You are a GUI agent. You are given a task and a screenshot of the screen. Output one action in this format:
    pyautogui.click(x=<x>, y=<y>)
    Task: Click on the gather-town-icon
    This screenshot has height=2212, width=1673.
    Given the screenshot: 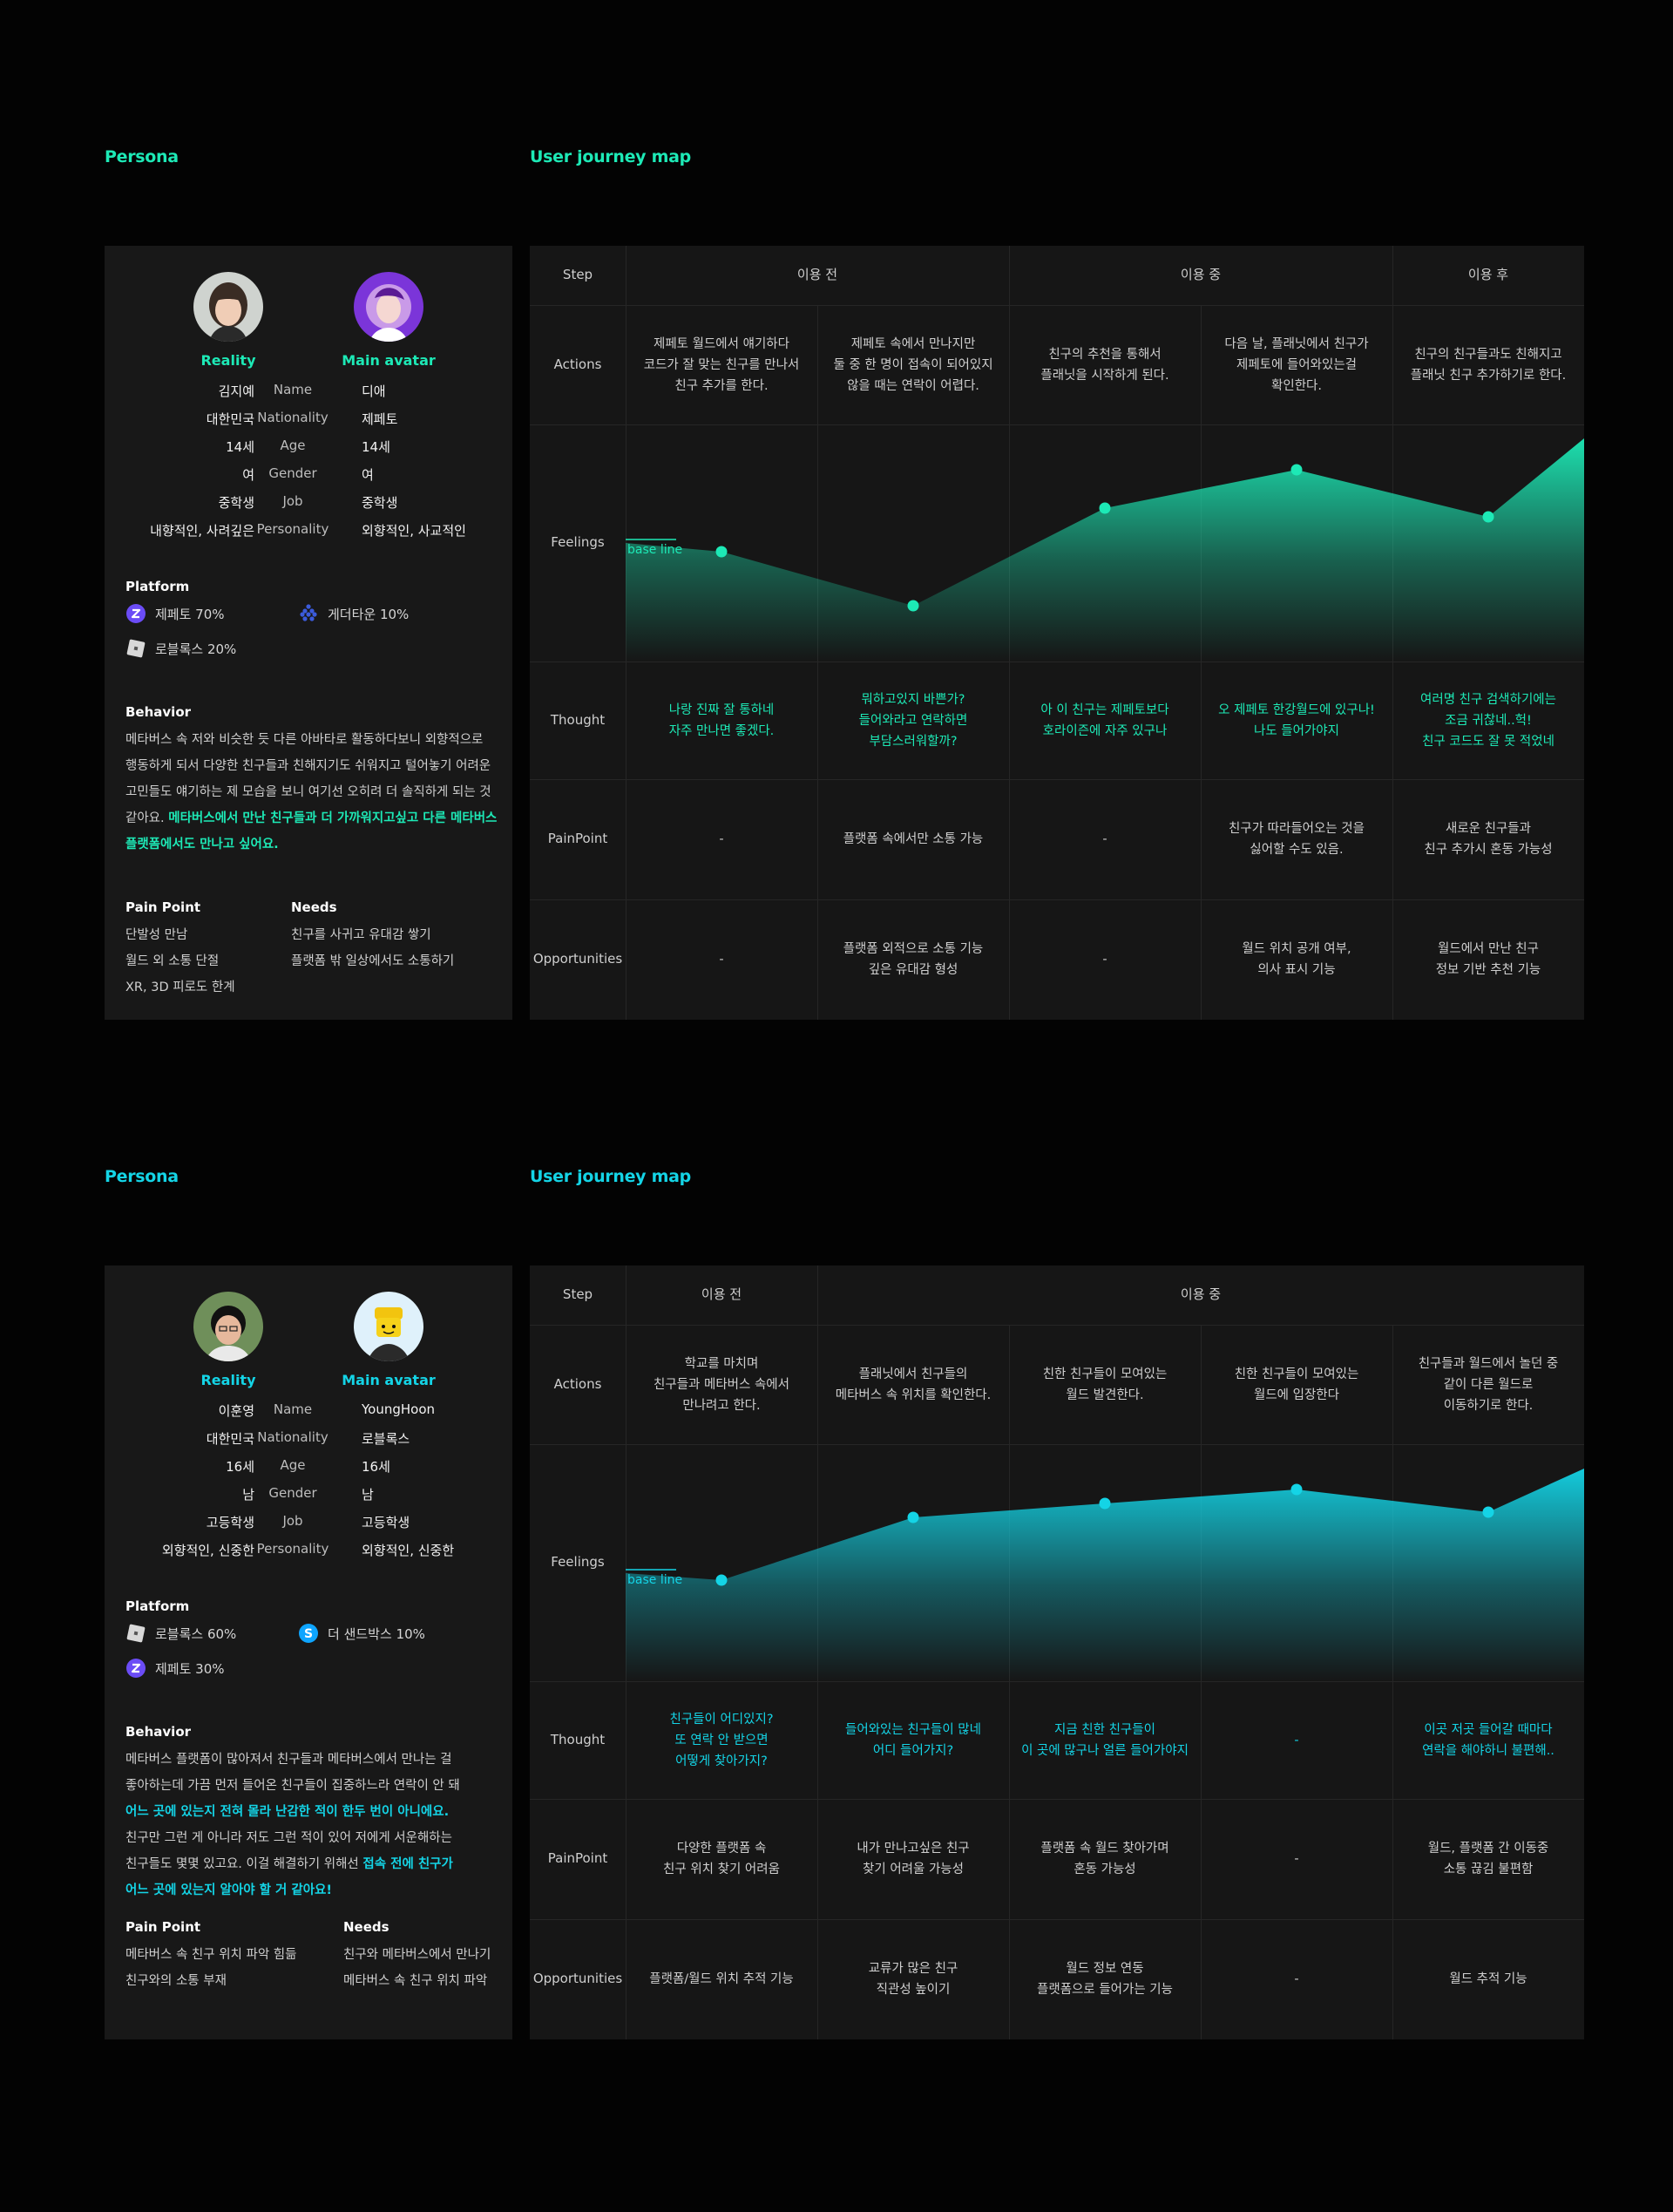 What is the action you would take?
    pyautogui.click(x=308, y=613)
    